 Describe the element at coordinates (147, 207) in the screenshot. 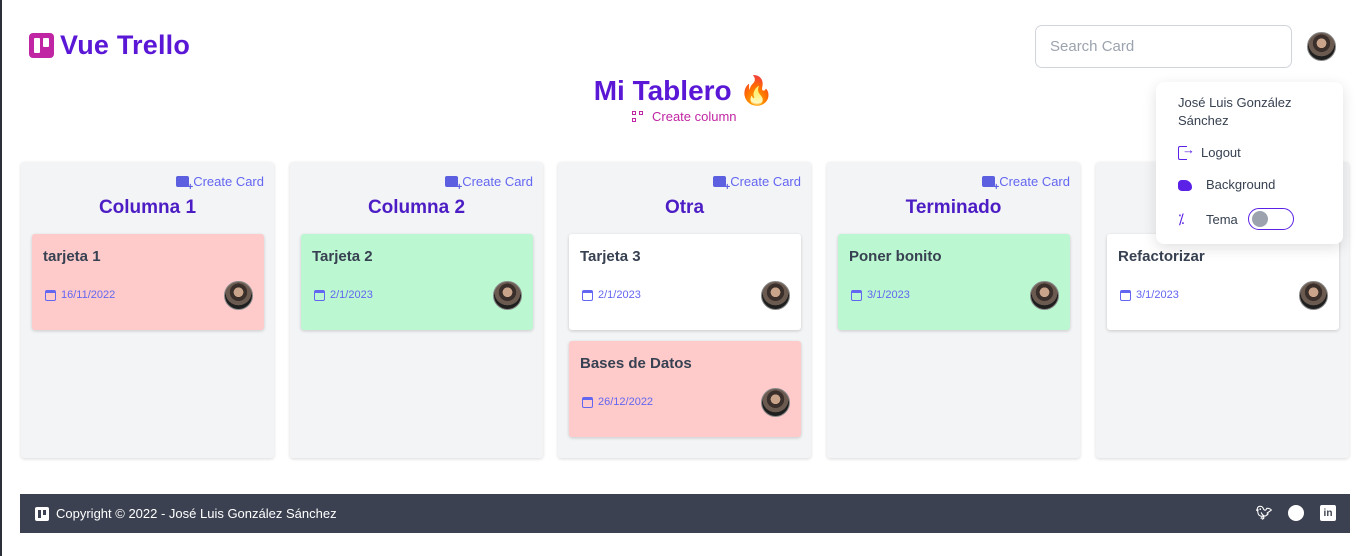

I see `column-title: Columna 1` at that location.